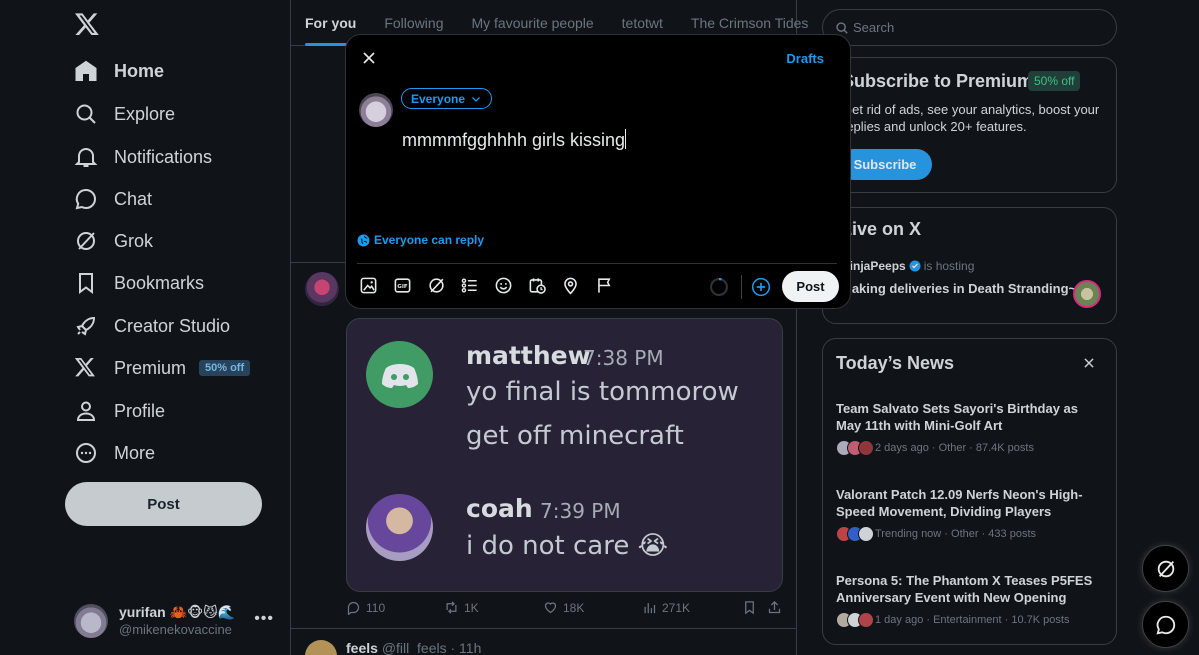 The height and width of the screenshot is (655, 1199). I want to click on nav-premium: Premium 50% off, so click(162, 368).